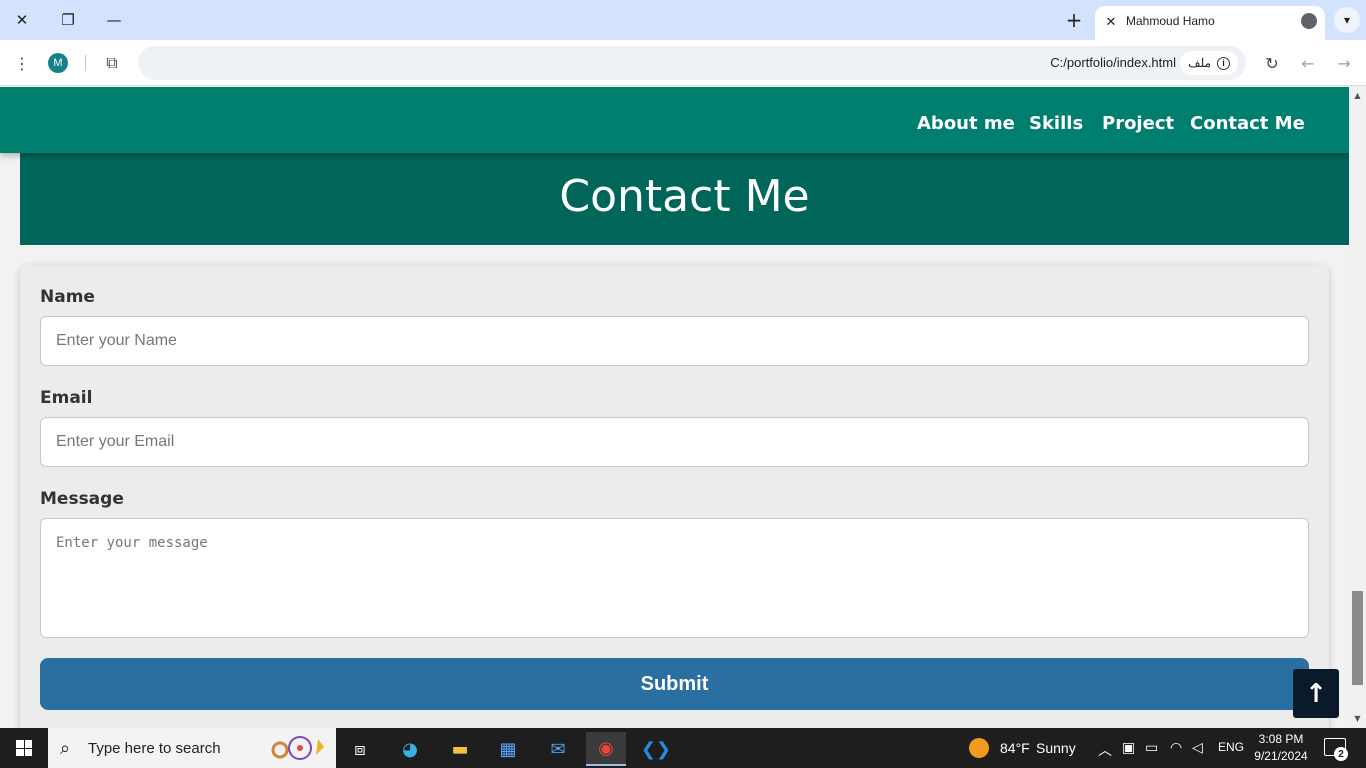 The width and height of the screenshot is (1366, 768). Describe the element at coordinates (66, 398) in the screenshot. I see `email-label: Email` at that location.